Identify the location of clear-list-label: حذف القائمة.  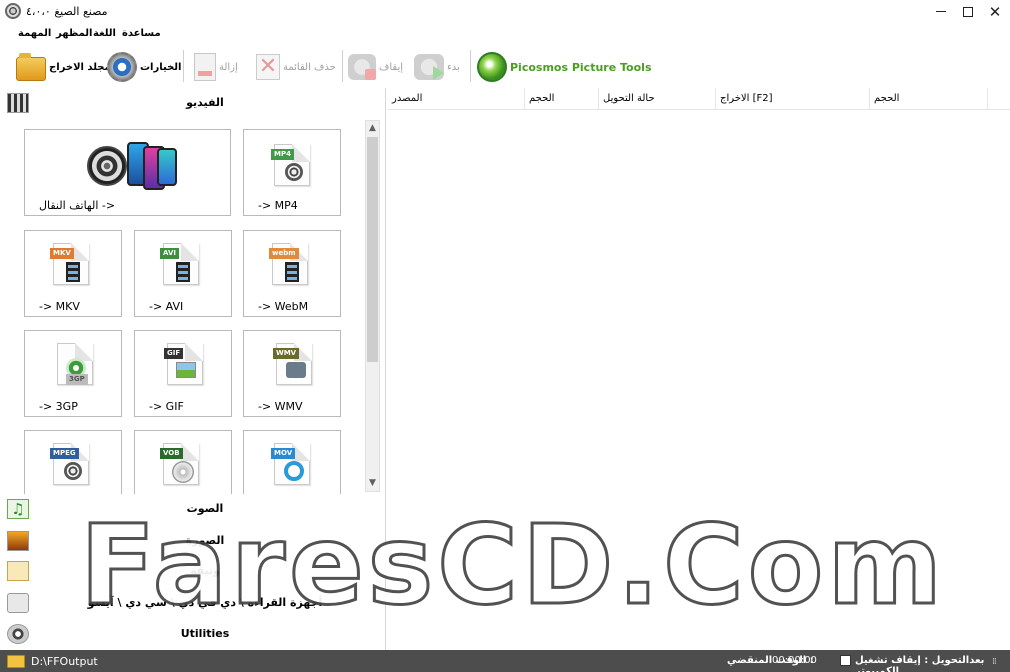
(309, 67).